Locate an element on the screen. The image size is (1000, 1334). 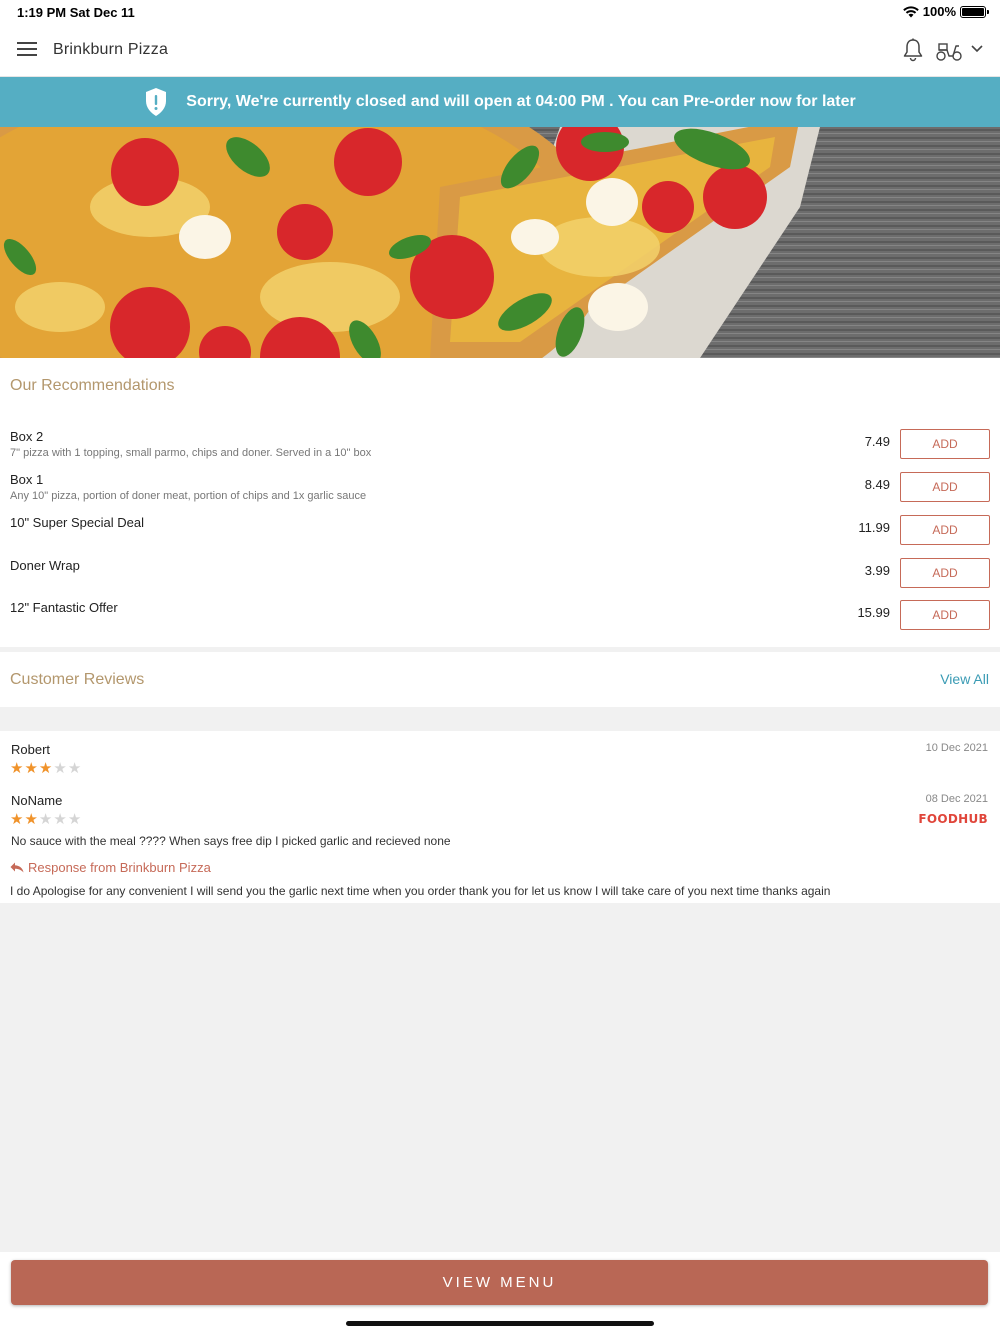
page-title: Brinkburn Pizza is located at coordinates (111, 49).